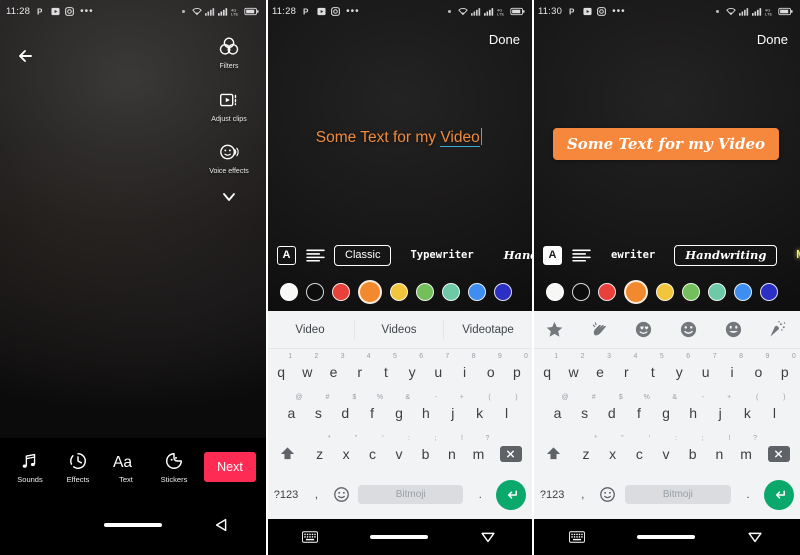 This screenshot has height=555, width=800. What do you see at coordinates (600, 371) in the screenshot?
I see `key-e: 3e` at bounding box center [600, 371].